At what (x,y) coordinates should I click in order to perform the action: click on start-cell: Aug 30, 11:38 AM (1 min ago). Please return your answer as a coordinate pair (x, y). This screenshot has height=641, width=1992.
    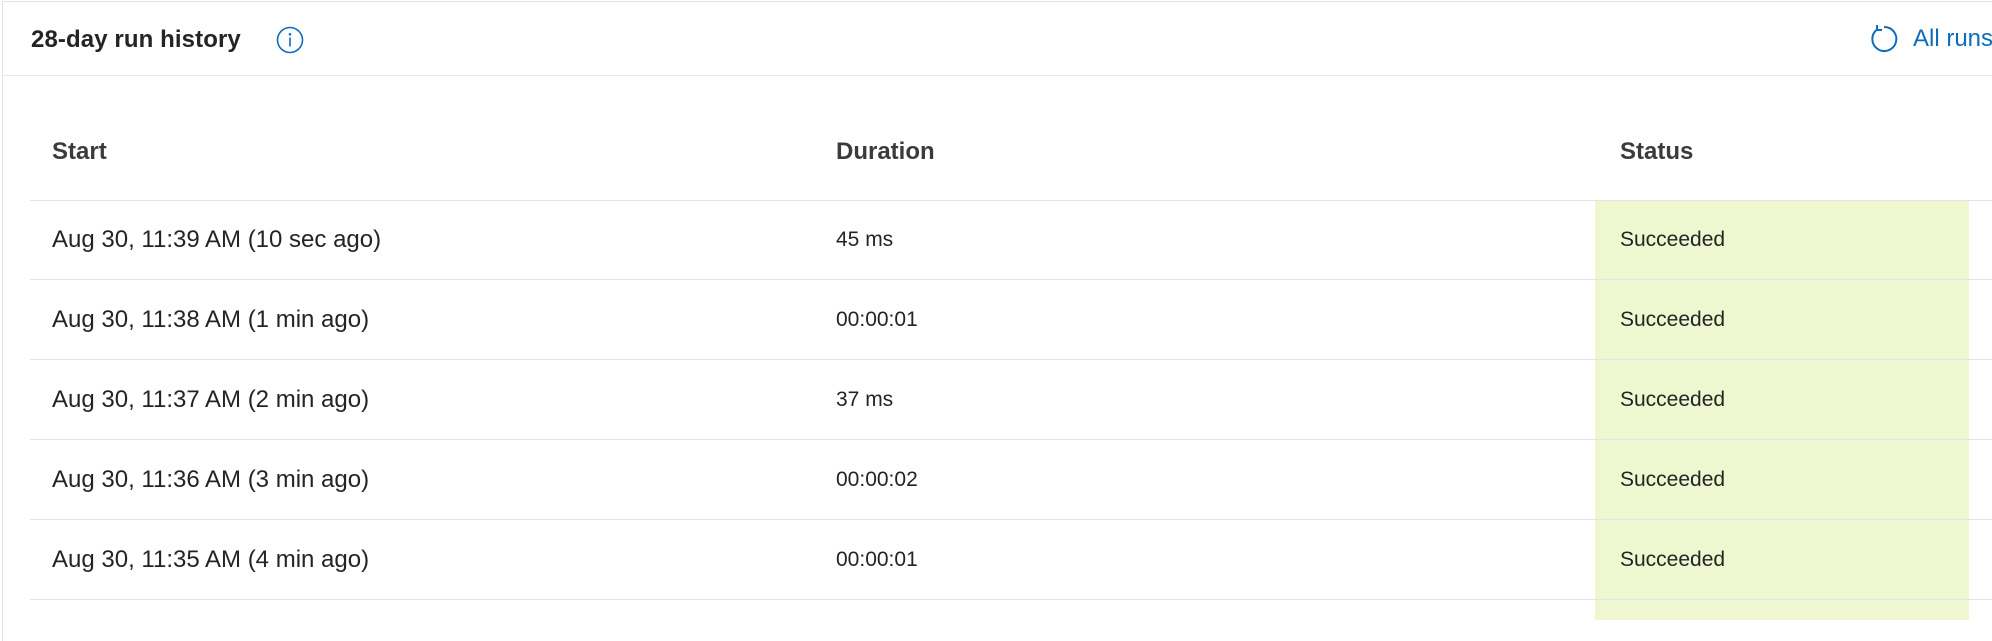
    Looking at the image, I should click on (211, 319).